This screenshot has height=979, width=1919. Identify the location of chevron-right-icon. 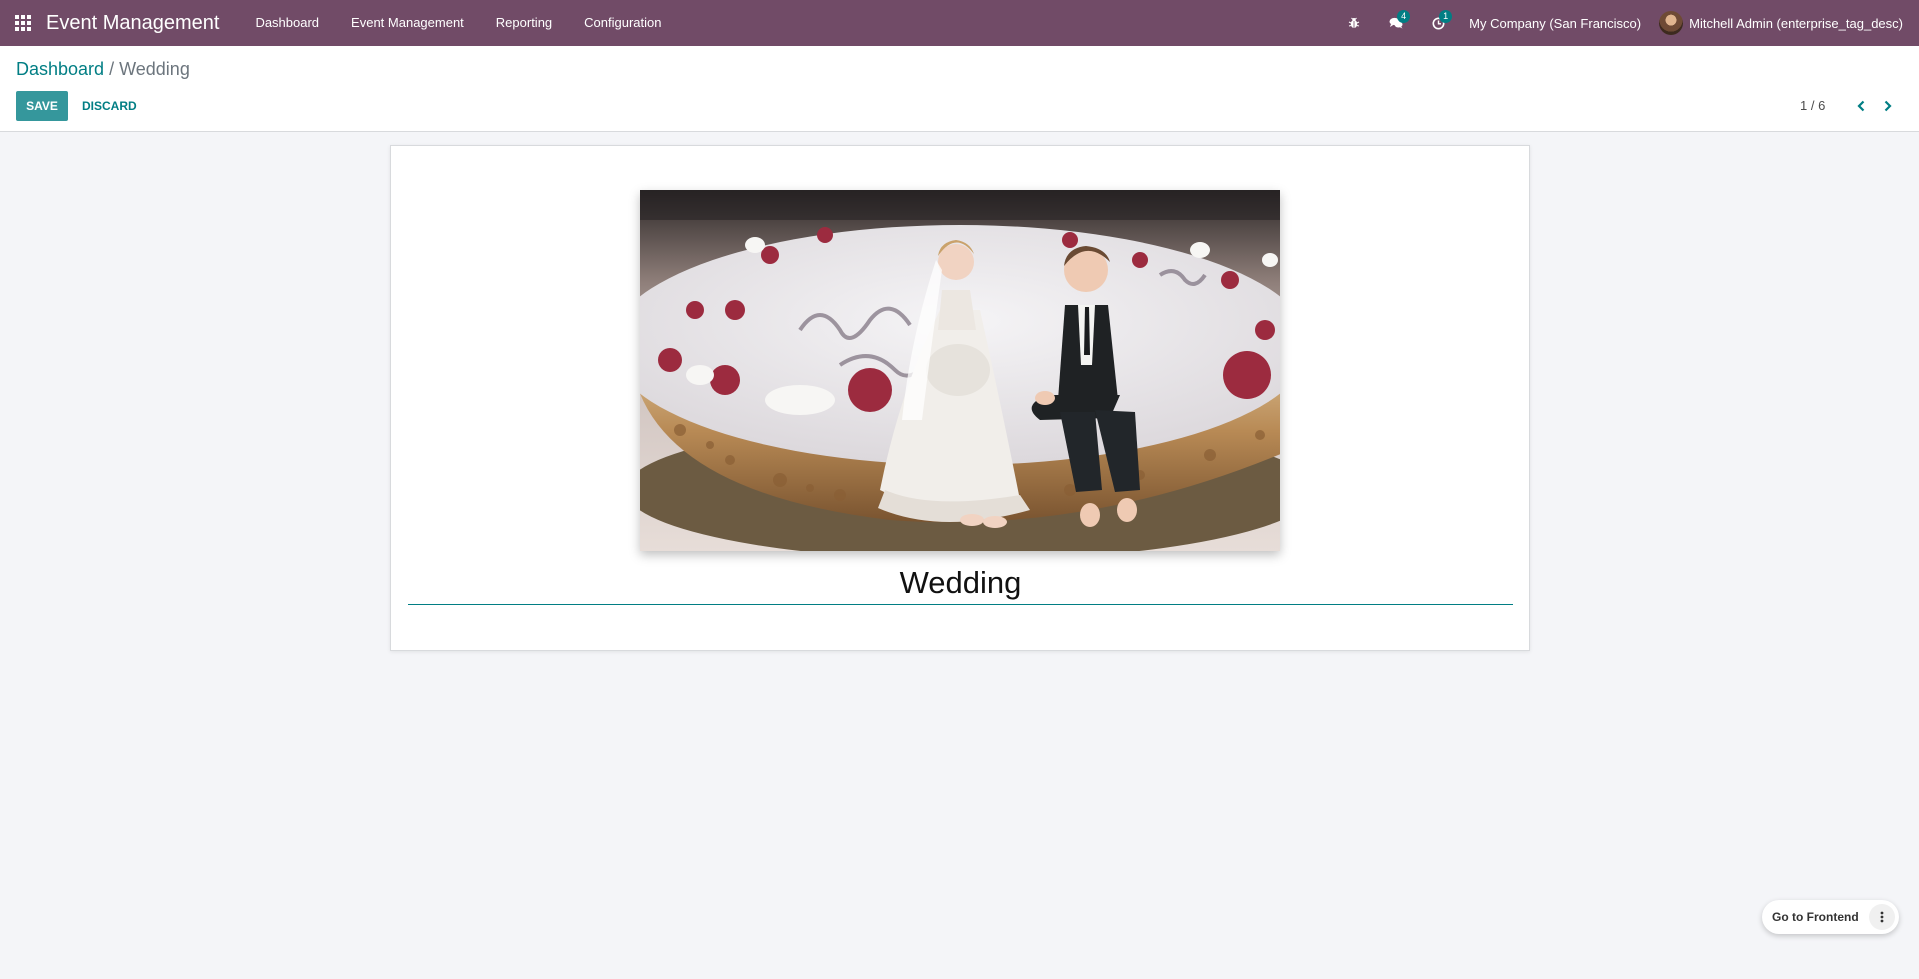
(1888, 106).